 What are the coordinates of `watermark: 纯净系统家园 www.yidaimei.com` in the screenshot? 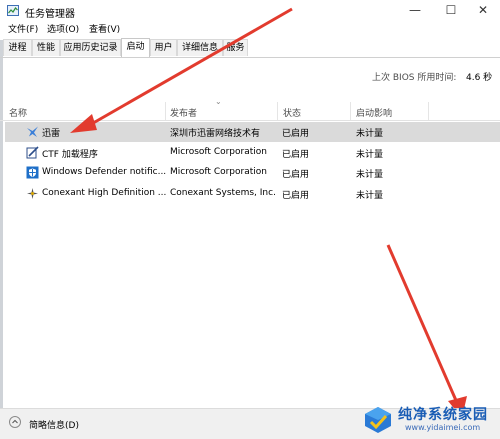 It's located at (429, 418).